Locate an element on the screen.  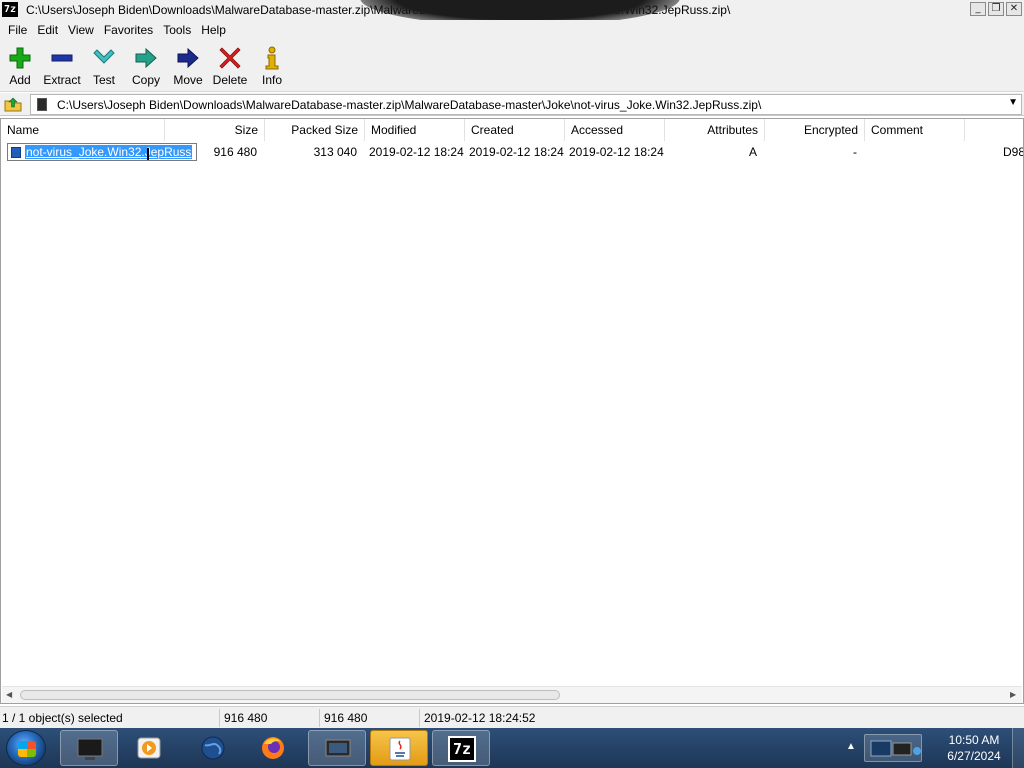
taskbar-app-7zip: 7z is located at coordinates (461, 748).